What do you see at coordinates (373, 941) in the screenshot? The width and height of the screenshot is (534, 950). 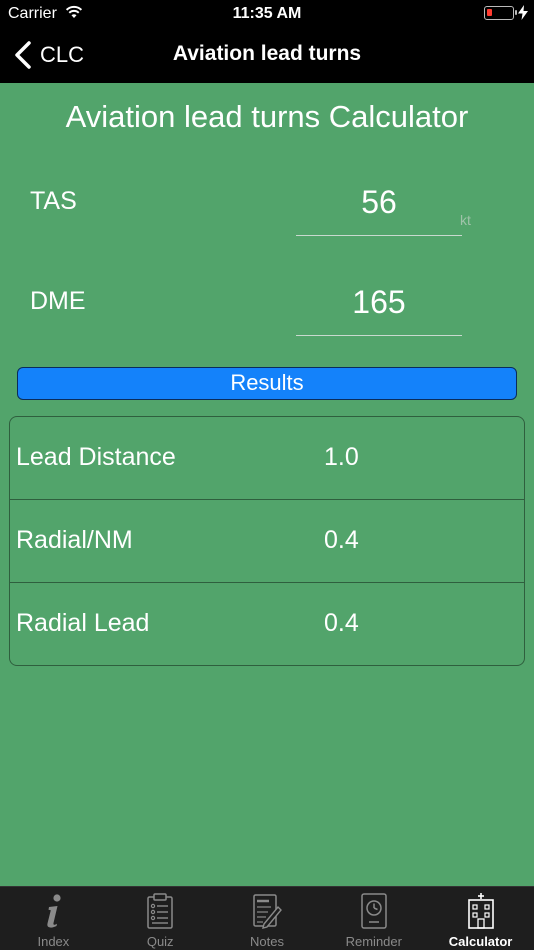 I see `tab-label: Reminder` at bounding box center [373, 941].